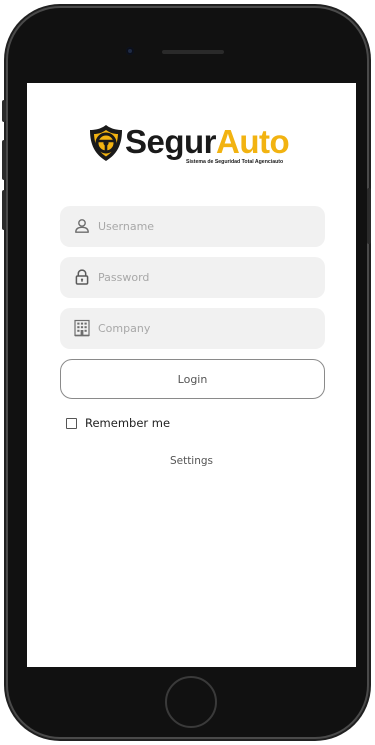  Describe the element at coordinates (71, 423) in the screenshot. I see `remember-me-checkbox` at that location.